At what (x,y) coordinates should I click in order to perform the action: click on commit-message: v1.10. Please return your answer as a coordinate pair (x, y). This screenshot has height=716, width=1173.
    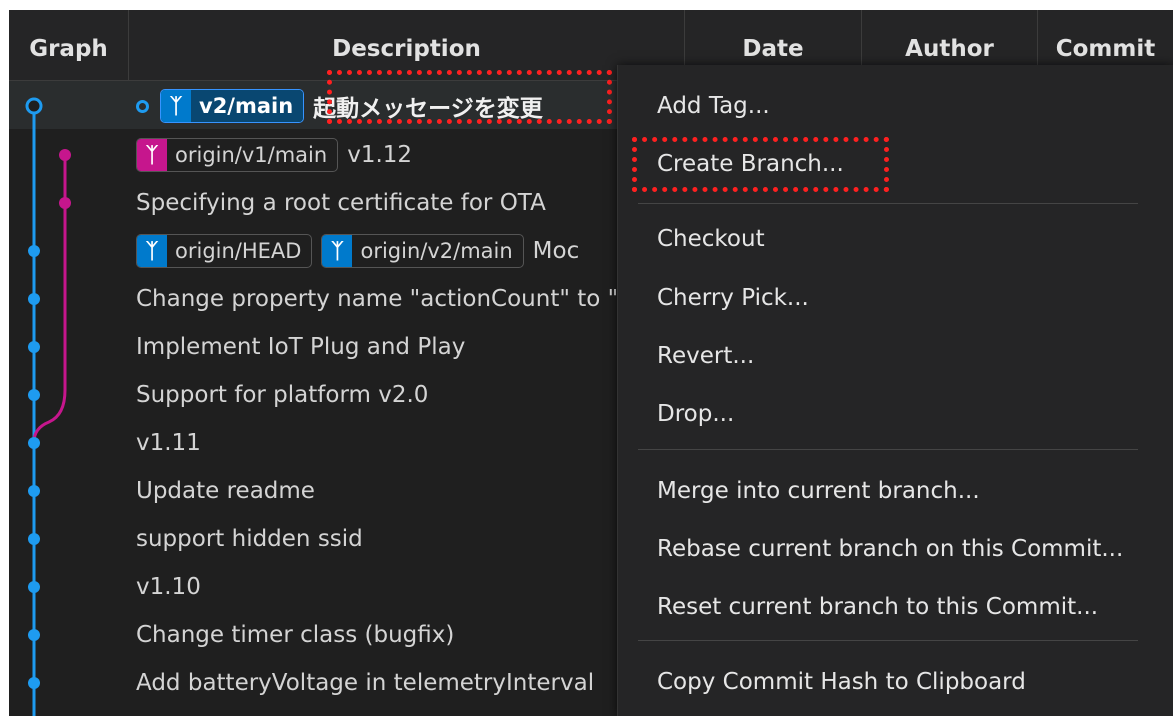
    Looking at the image, I should click on (168, 587).